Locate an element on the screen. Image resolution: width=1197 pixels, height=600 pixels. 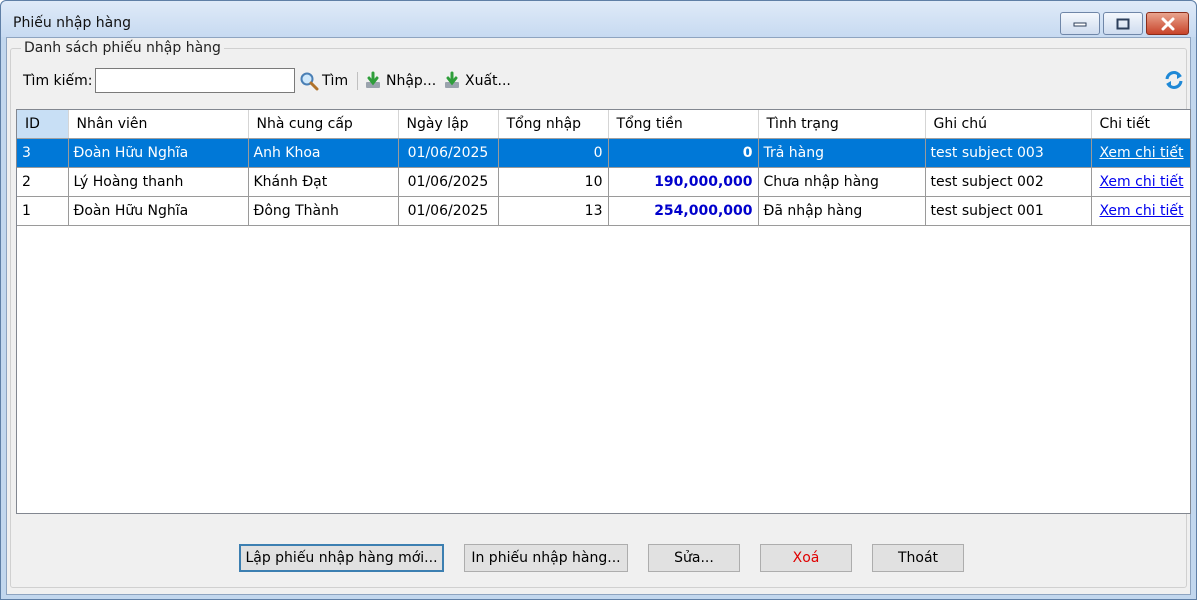
exit-button: Thoát is located at coordinates (918, 558).